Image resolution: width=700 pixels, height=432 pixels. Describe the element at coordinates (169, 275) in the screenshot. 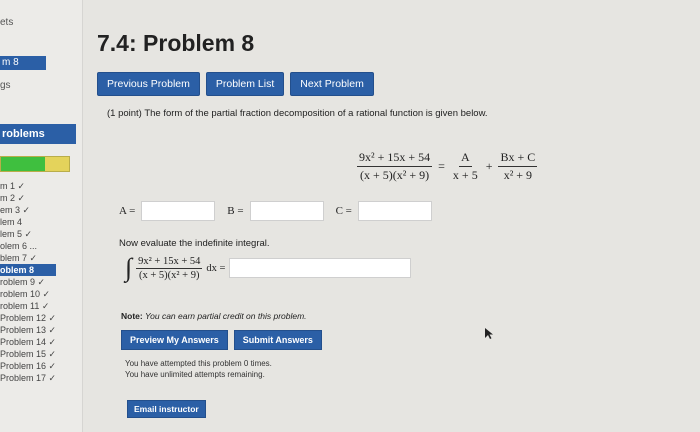

I see `integral-denominator: (x + 5)(x² + 9)` at that location.